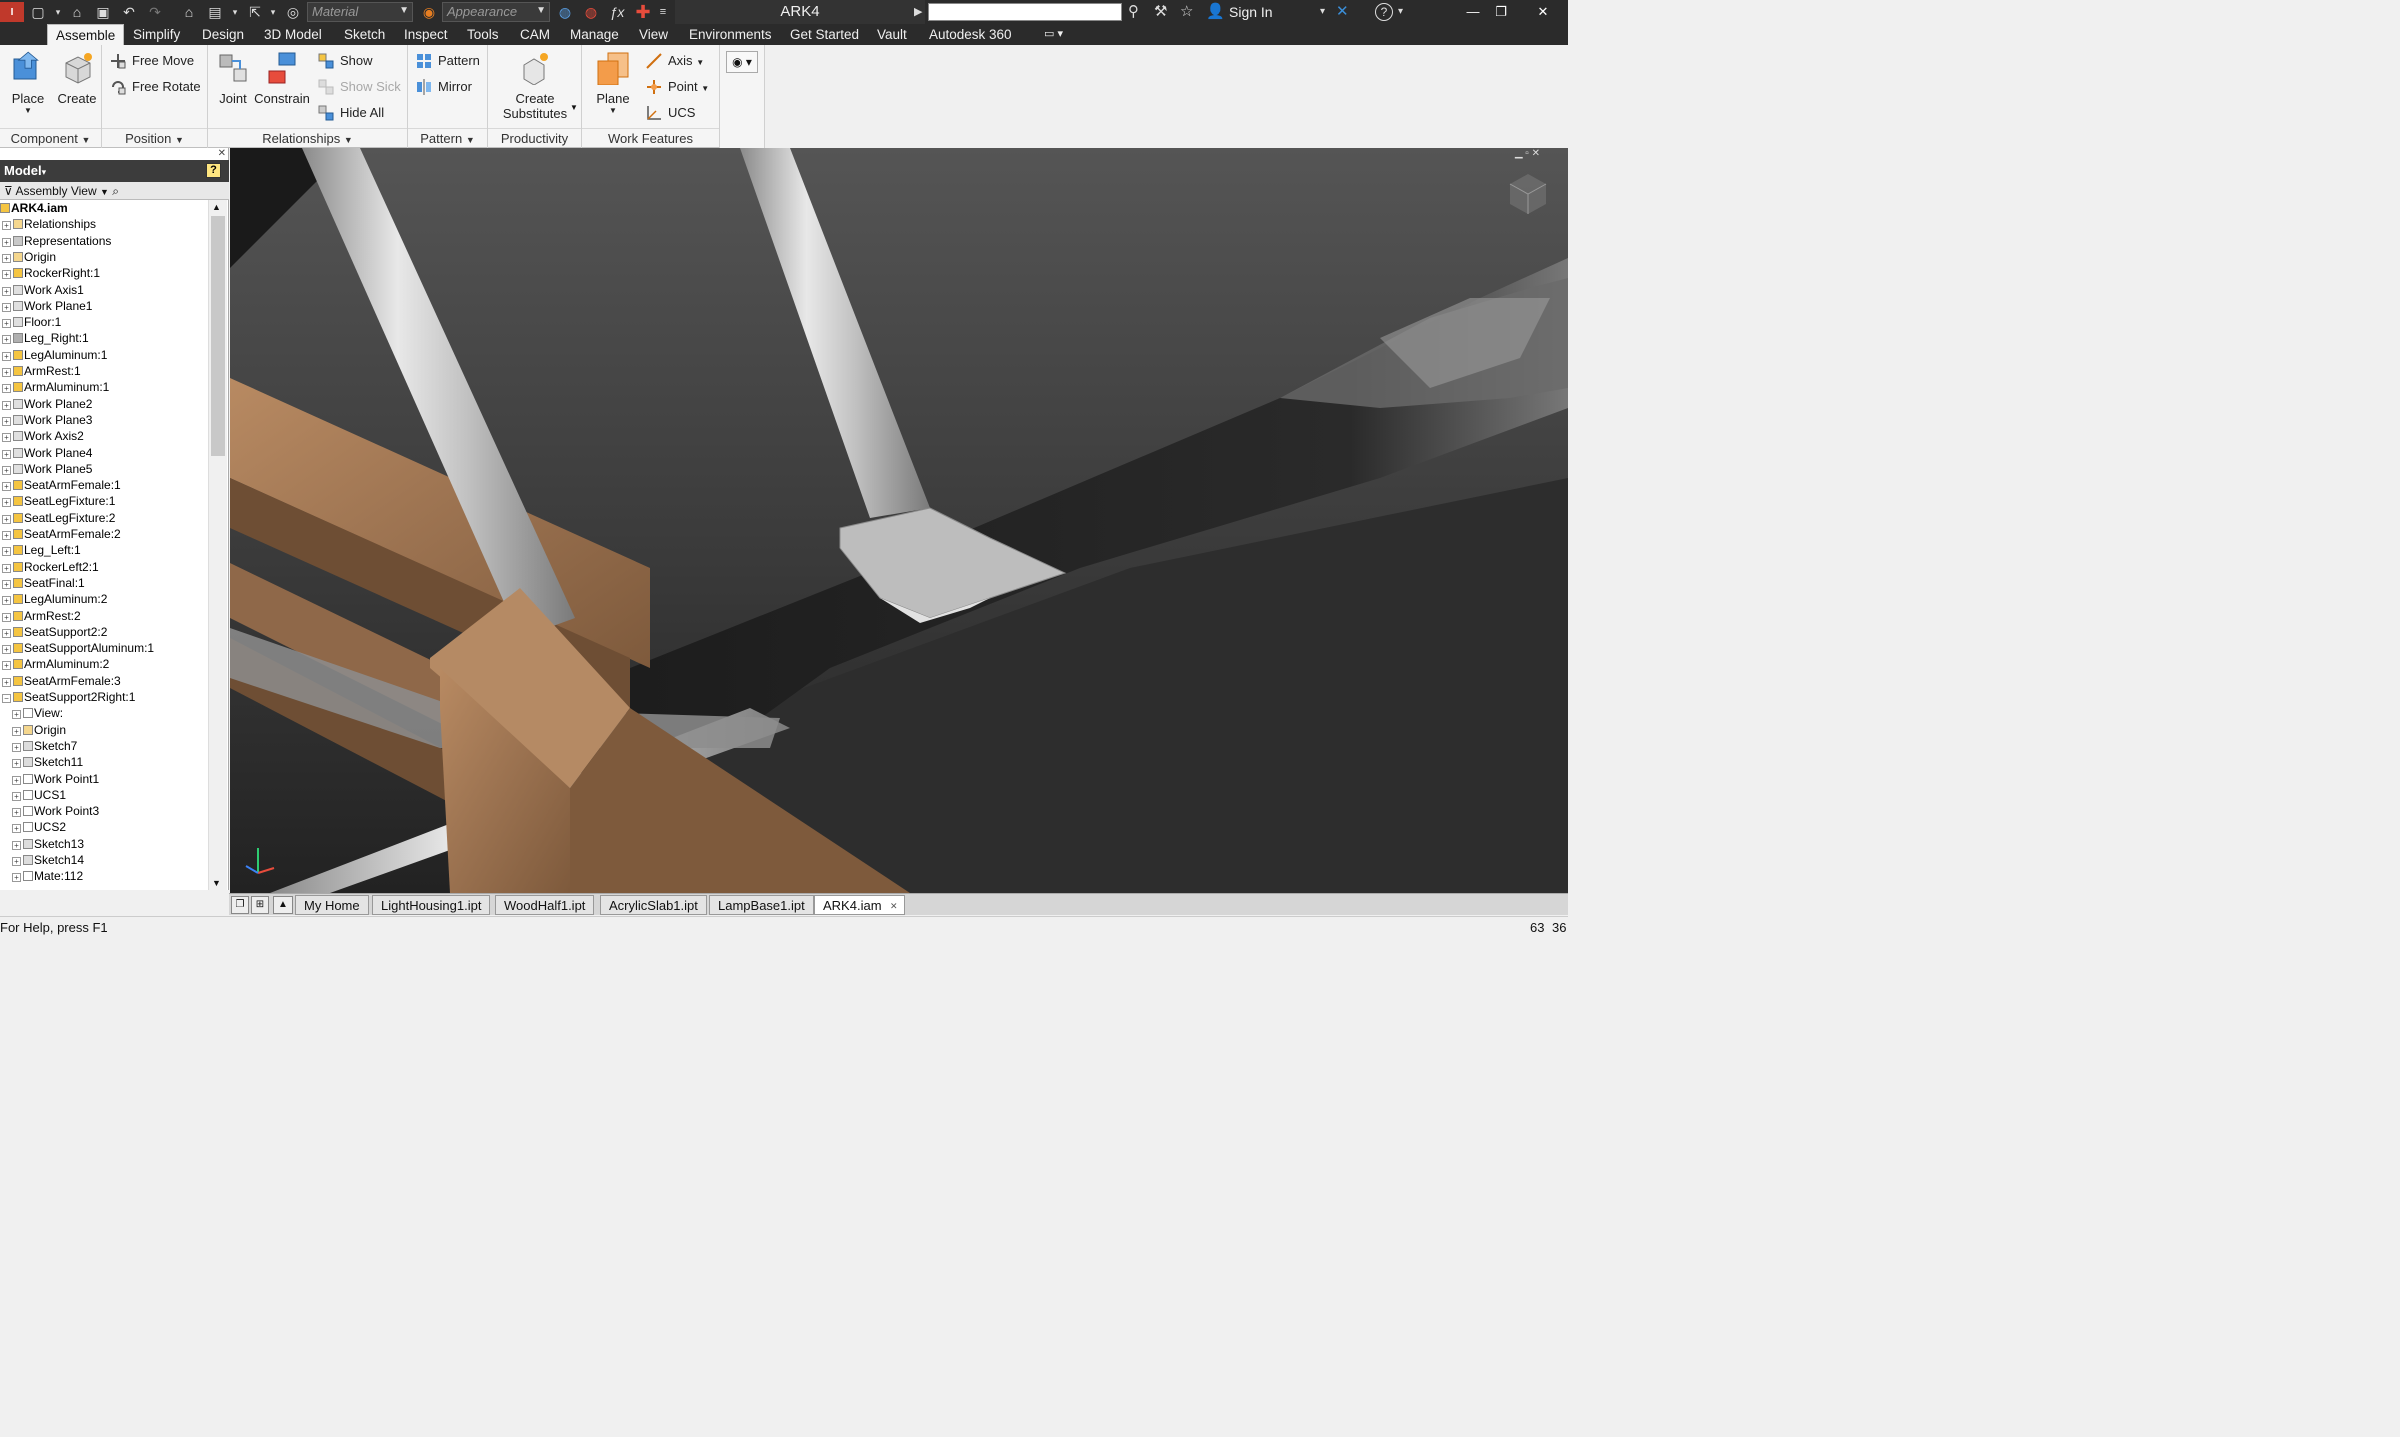  Describe the element at coordinates (675, 61) in the screenshot. I see `axis-button: Axis ▼` at that location.